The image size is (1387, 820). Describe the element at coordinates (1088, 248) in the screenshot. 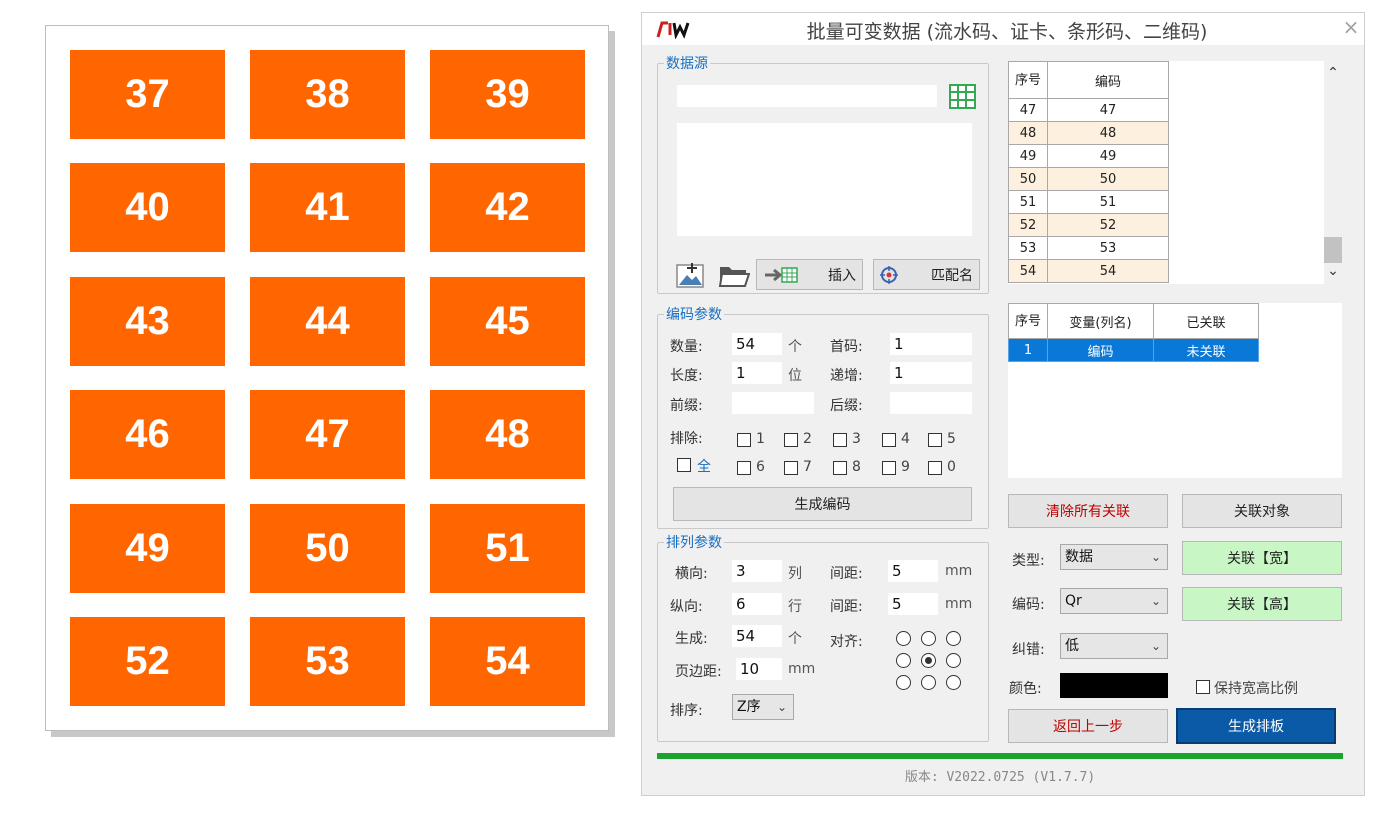

I see `table-row: 53 53` at that location.